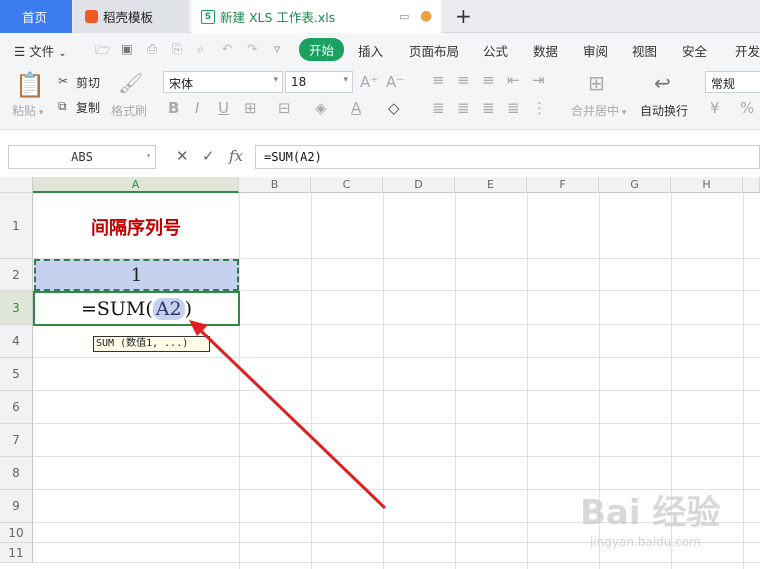  I want to click on watermark-logo: Bai 经验, so click(650, 513).